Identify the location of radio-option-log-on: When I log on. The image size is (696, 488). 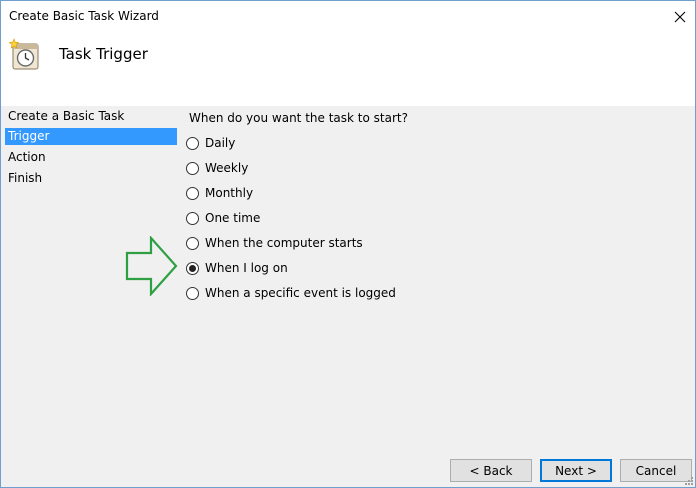
(237, 268).